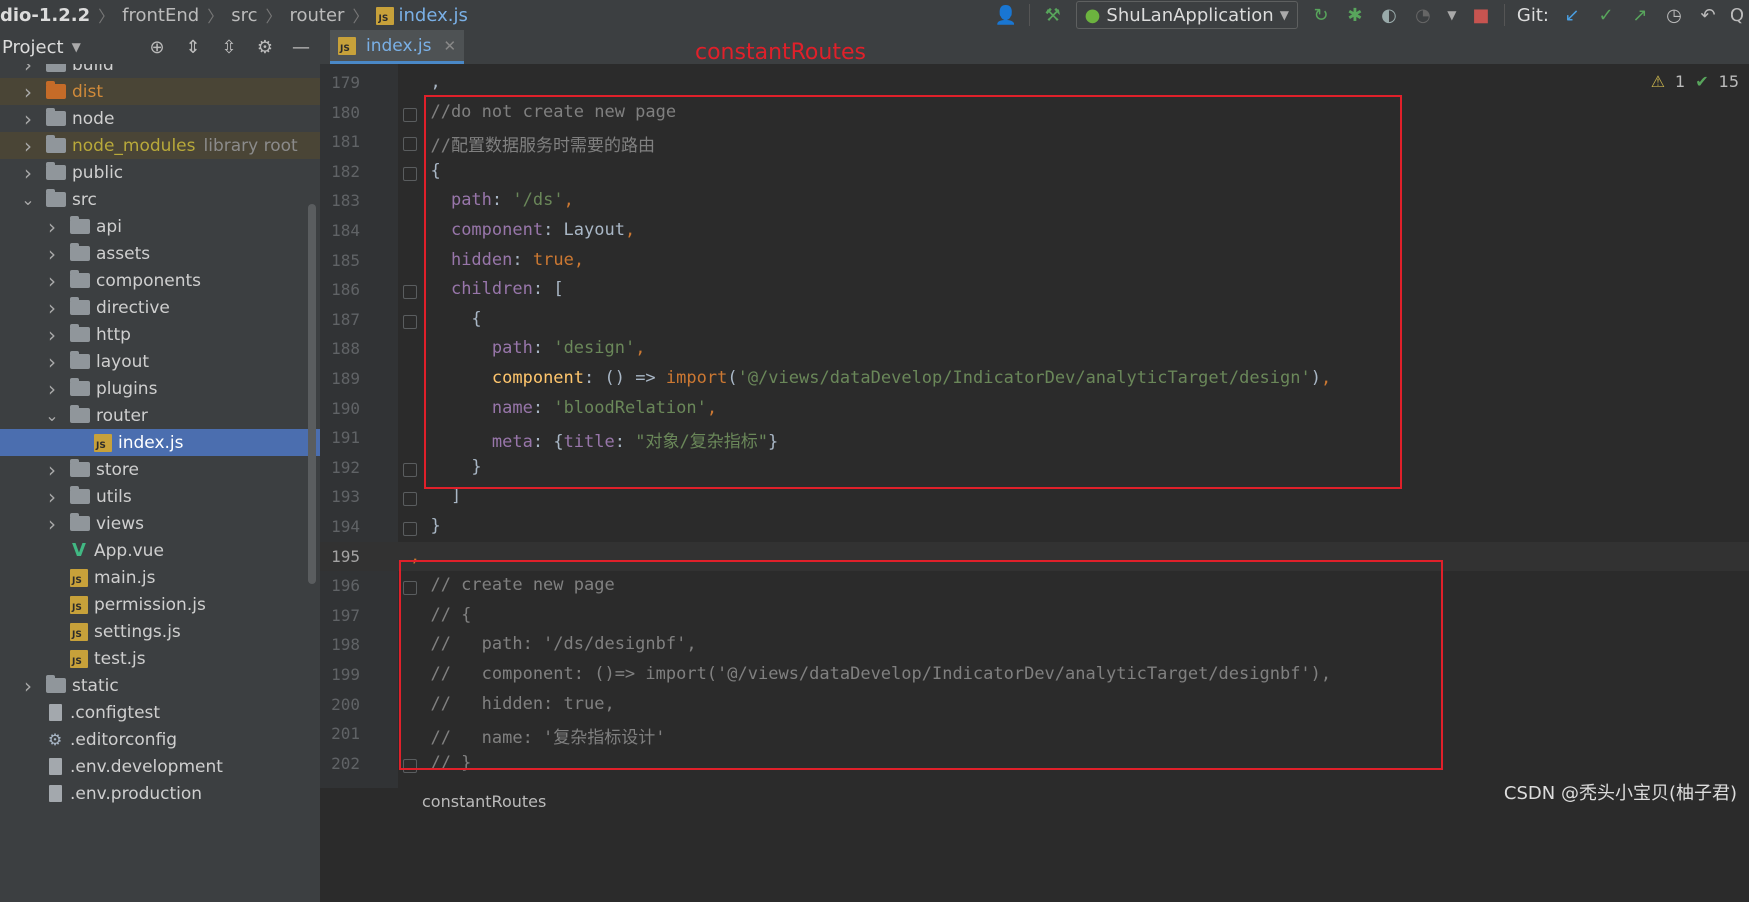 The height and width of the screenshot is (902, 1749). What do you see at coordinates (193, 47) in the screenshot?
I see `expand-all-icon: ⇕` at bounding box center [193, 47].